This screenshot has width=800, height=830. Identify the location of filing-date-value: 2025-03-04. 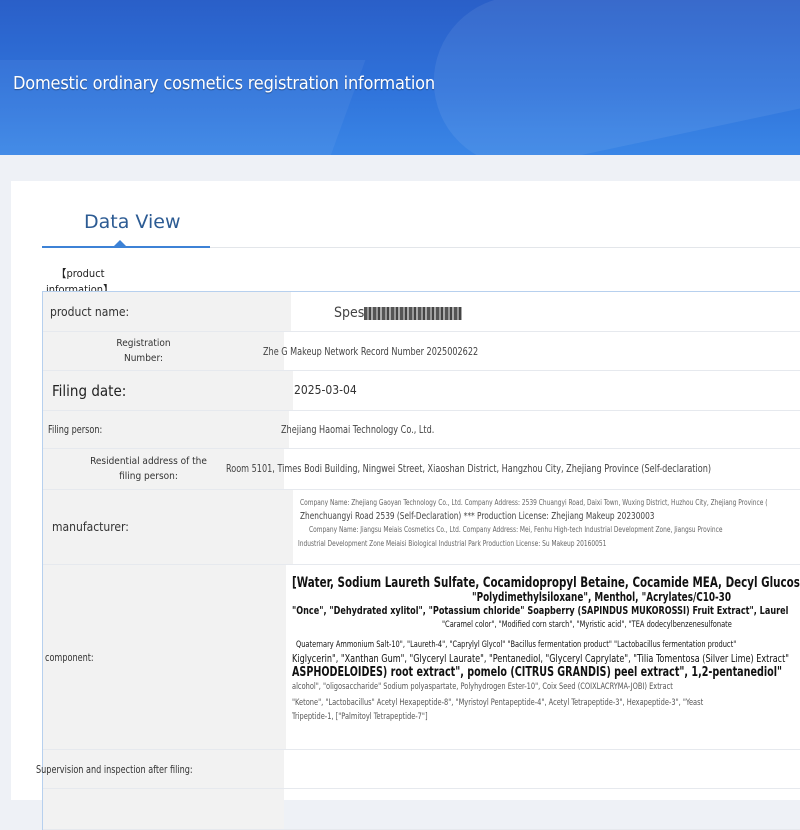
(325, 390).